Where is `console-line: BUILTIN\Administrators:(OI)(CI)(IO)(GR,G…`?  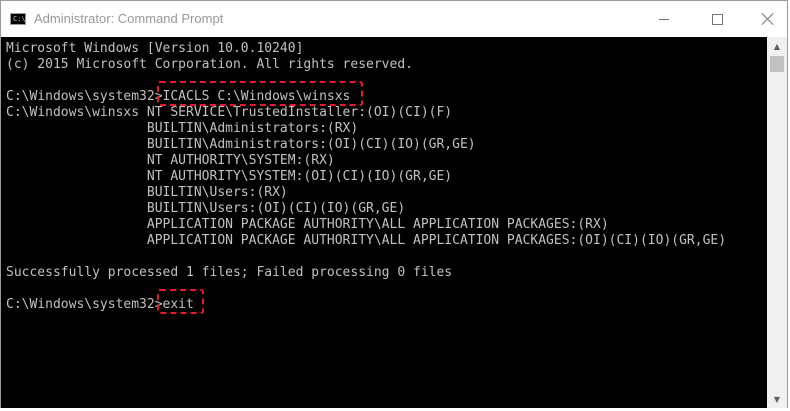 console-line: BUILTIN\Administrators:(OI)(CI)(IO)(GR,G… is located at coordinates (241, 144).